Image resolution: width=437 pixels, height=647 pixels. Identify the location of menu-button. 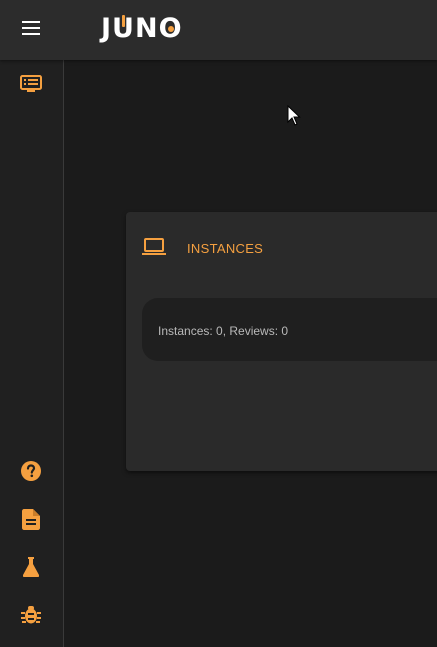
(31, 28).